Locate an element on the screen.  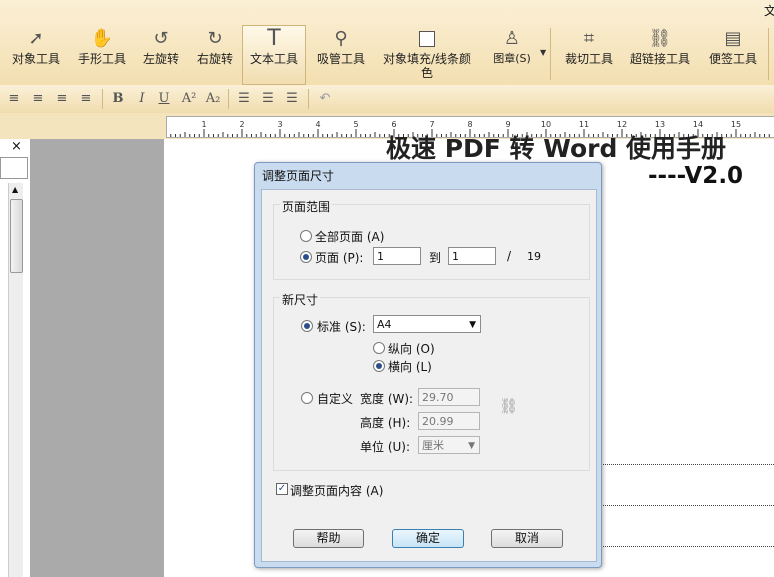
landscape-label: 横向 (L) is located at coordinates (410, 367).